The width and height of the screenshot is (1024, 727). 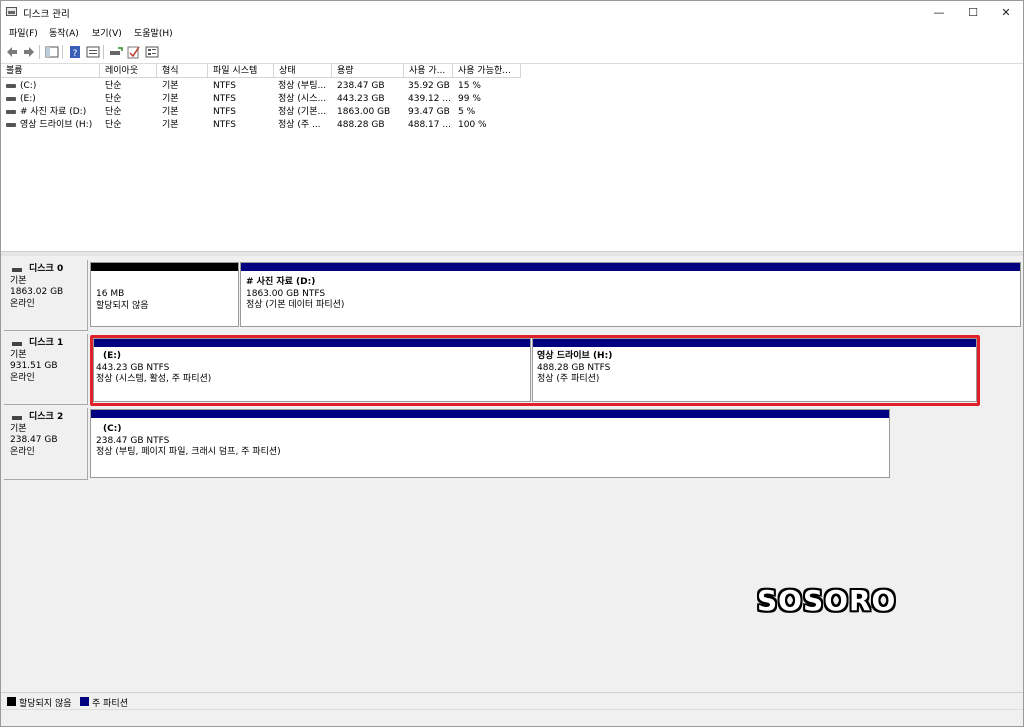 What do you see at coordinates (48, 418) in the screenshot?
I see `disk-name: 디스크 2` at bounding box center [48, 418].